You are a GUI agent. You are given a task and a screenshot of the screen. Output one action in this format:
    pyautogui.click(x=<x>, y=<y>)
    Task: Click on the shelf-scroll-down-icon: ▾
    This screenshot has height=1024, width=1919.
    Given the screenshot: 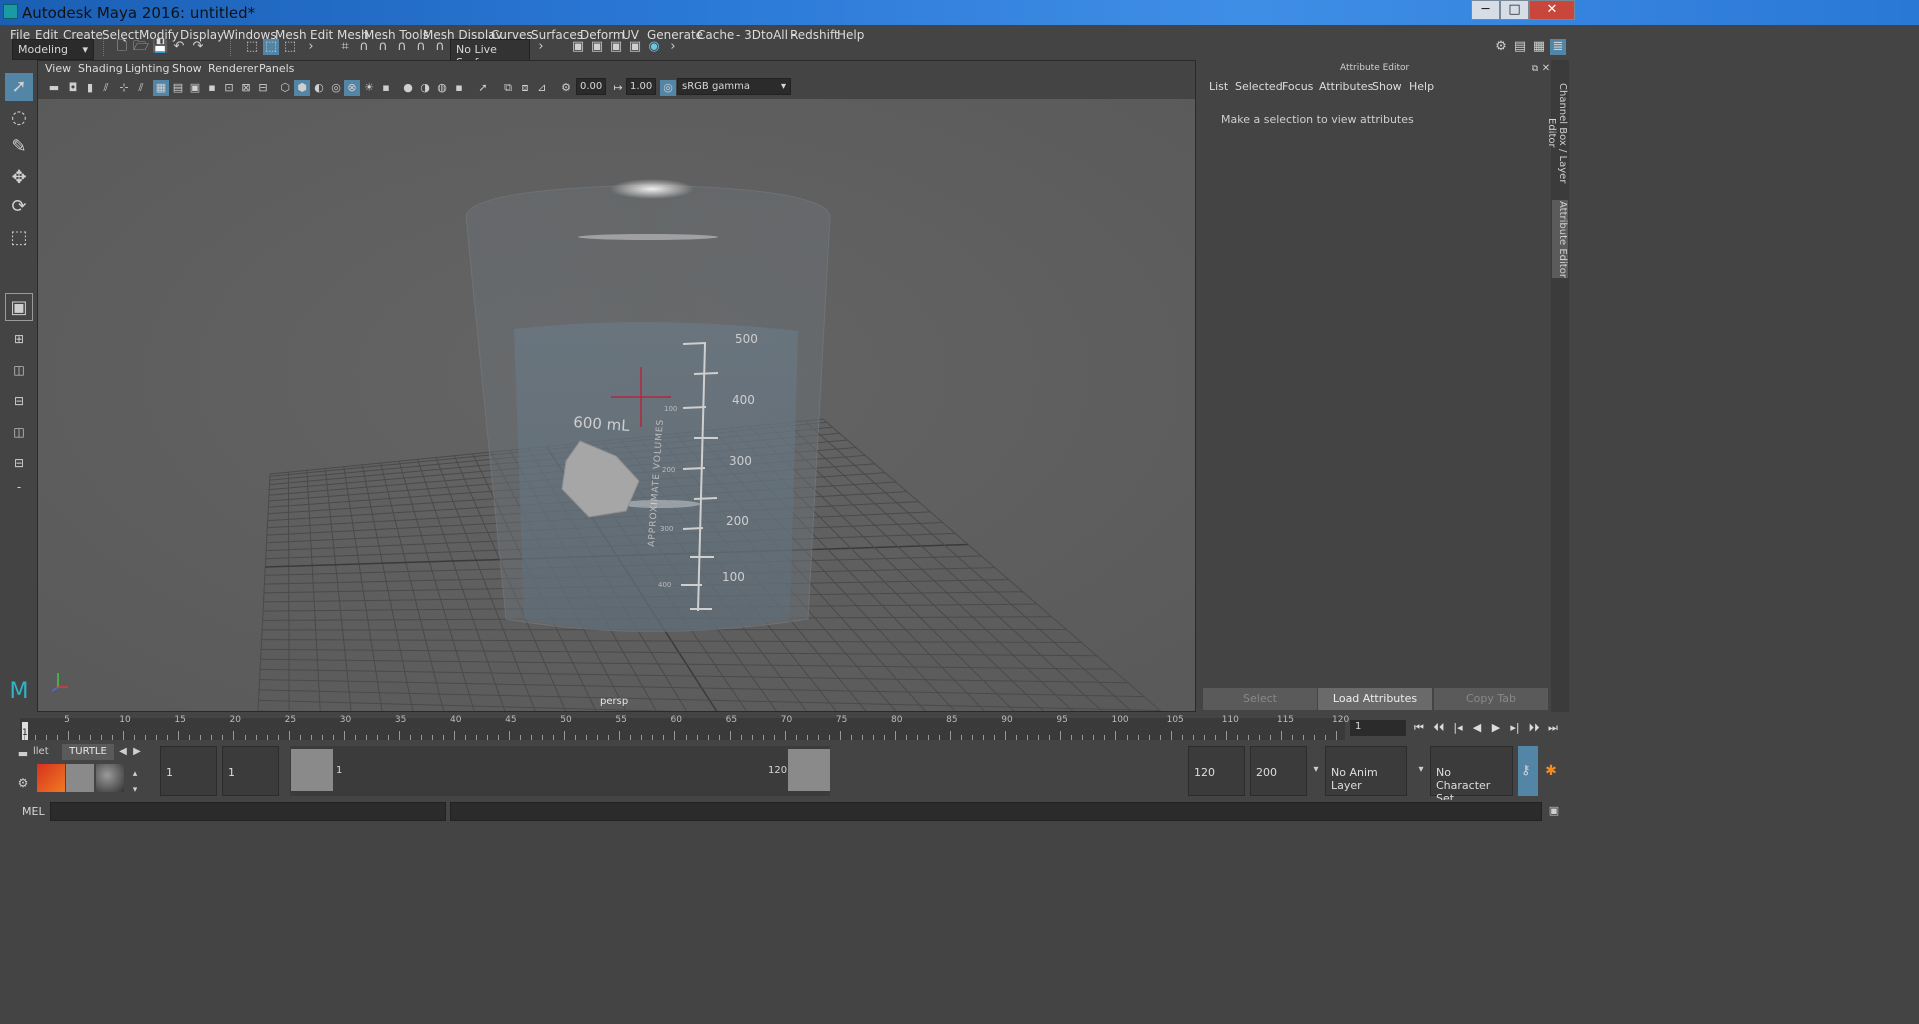 What is the action you would take?
    pyautogui.click(x=135, y=790)
    